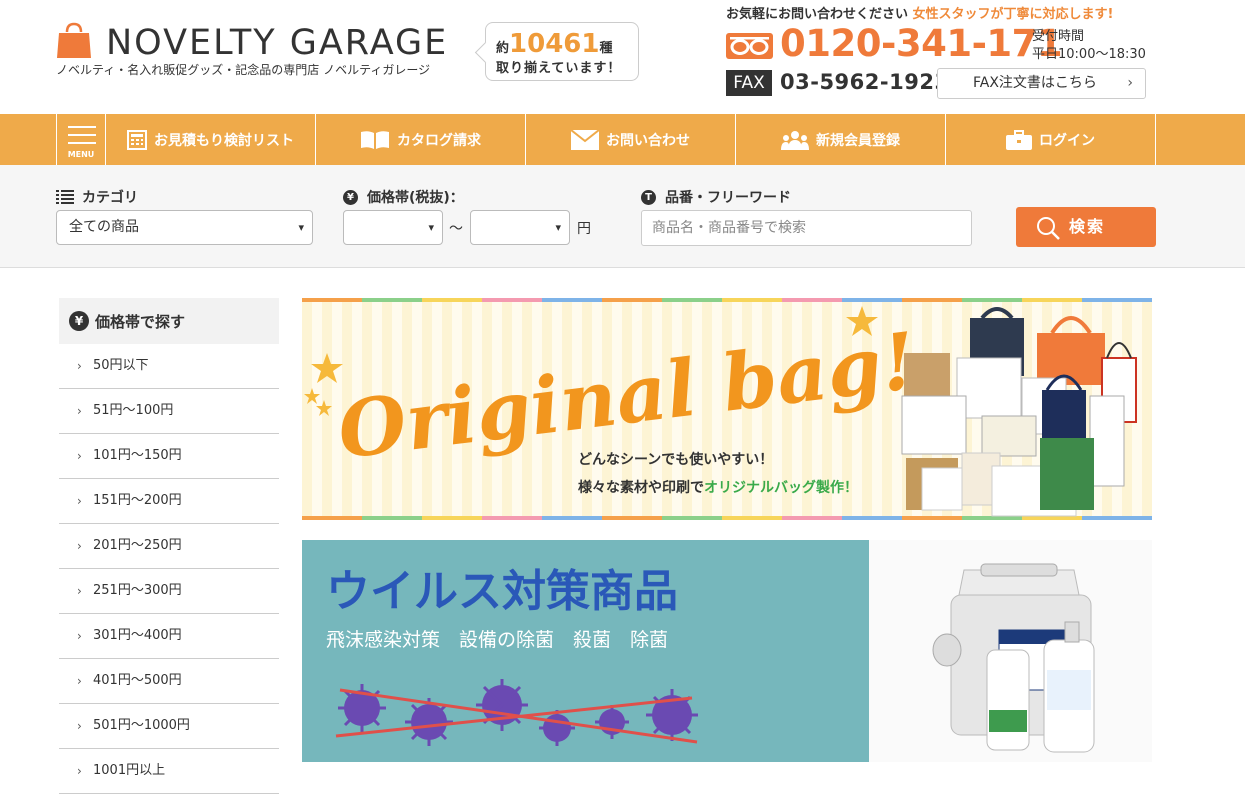 The height and width of the screenshot is (800, 1245). I want to click on virus-banner-subtitle: 飛沫感染対策 設備の除菌 殺菌 除菌, so click(497, 640).